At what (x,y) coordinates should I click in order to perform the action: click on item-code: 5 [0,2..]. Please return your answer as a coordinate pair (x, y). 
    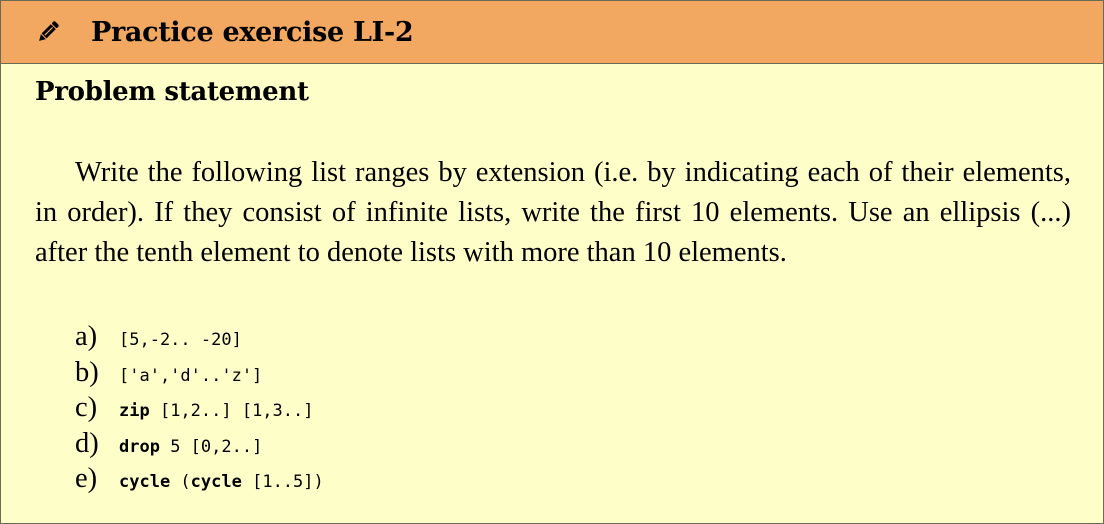
    Looking at the image, I should click on (211, 446).